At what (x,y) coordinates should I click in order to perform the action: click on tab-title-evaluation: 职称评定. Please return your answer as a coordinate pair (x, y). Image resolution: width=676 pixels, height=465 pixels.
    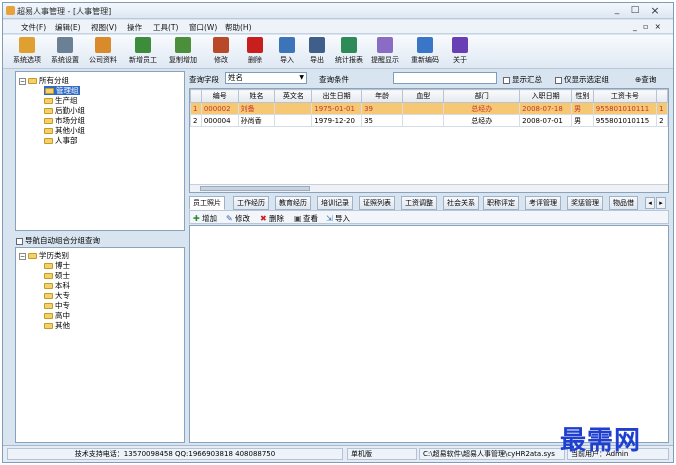
    Looking at the image, I should click on (501, 203).